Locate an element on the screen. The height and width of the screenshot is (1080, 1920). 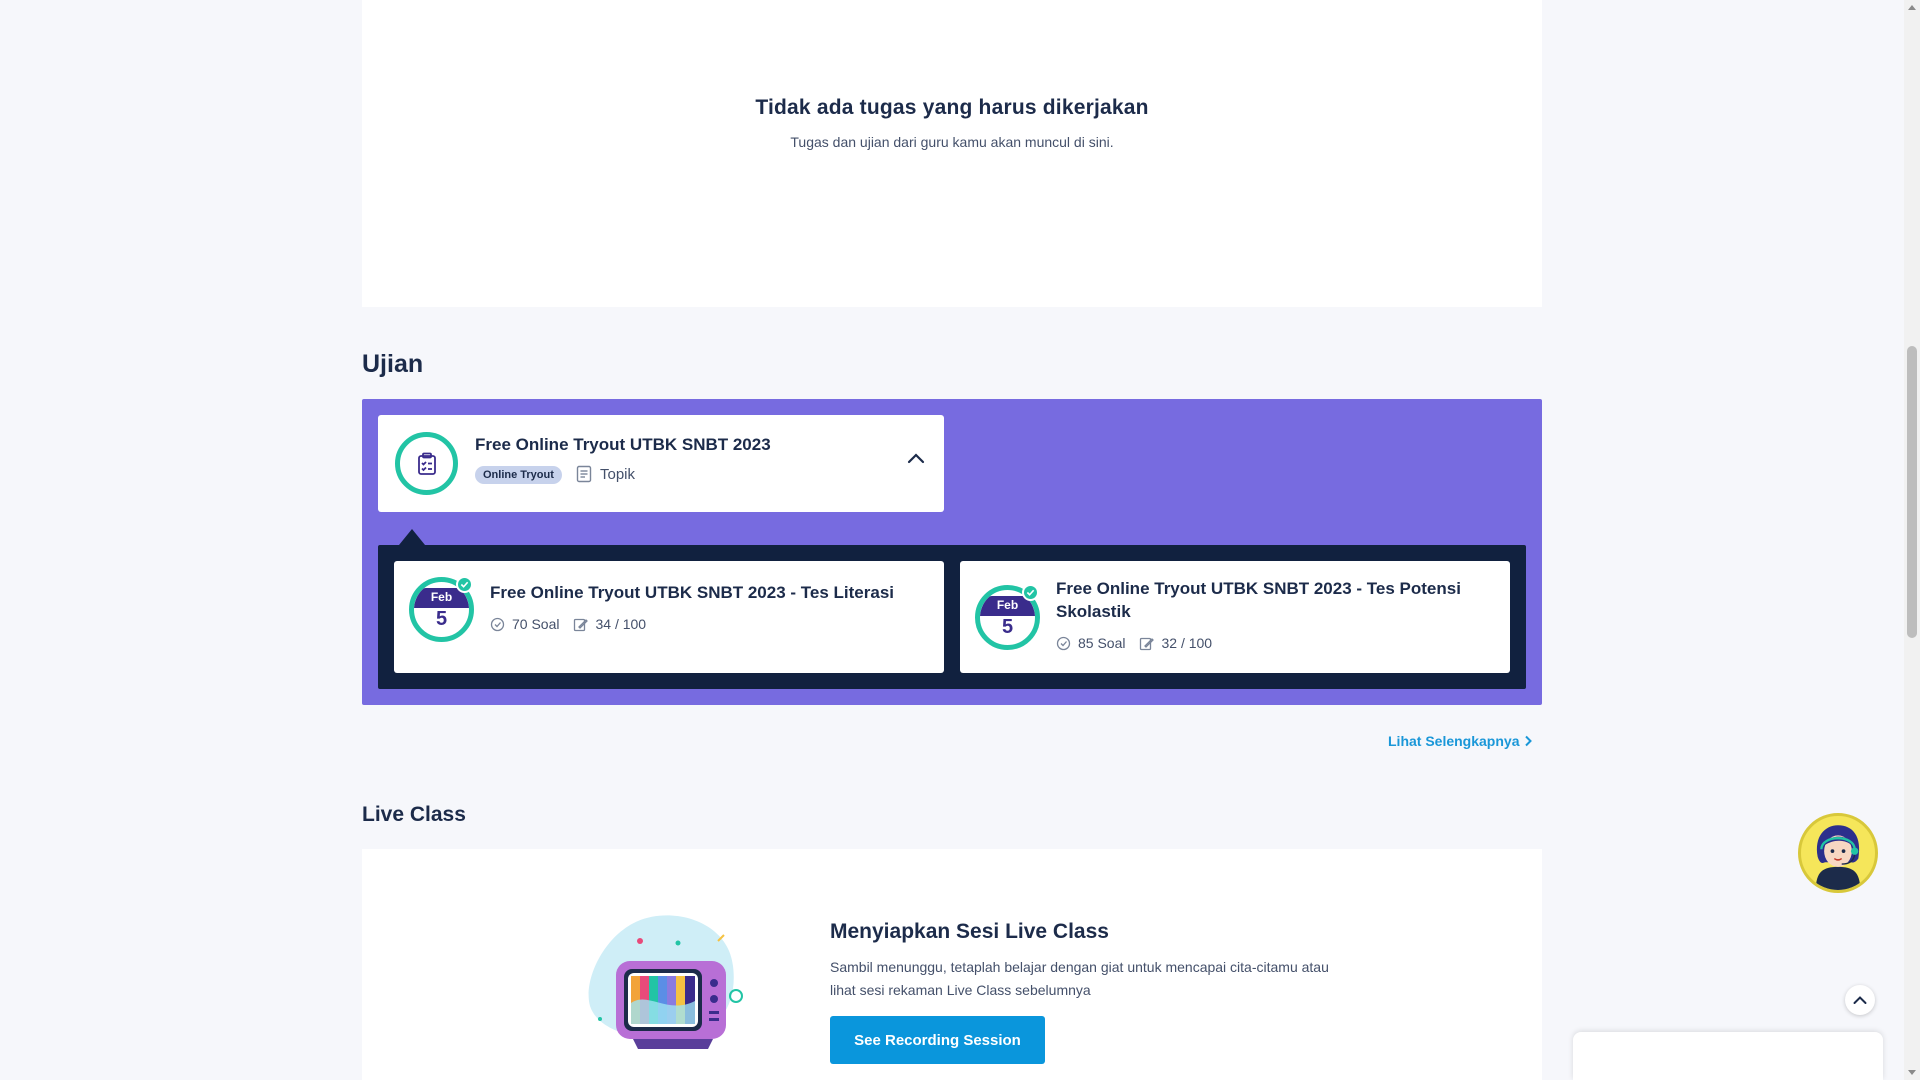
back-to-top-button is located at coordinates (1860, 1000).